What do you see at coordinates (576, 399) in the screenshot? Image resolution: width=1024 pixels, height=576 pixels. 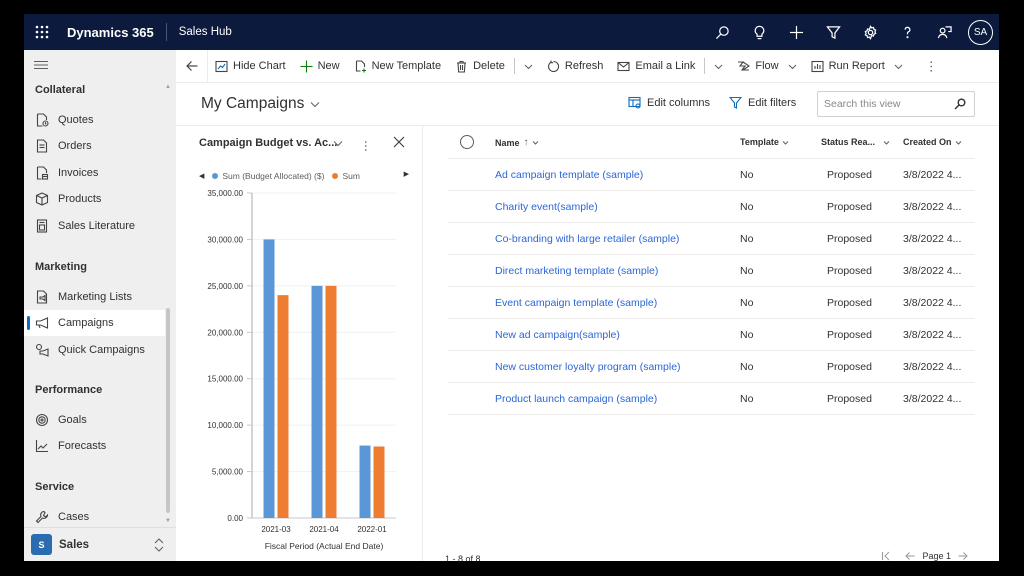 I see `campaign-name-link: Product launch campaign (sample)` at bounding box center [576, 399].